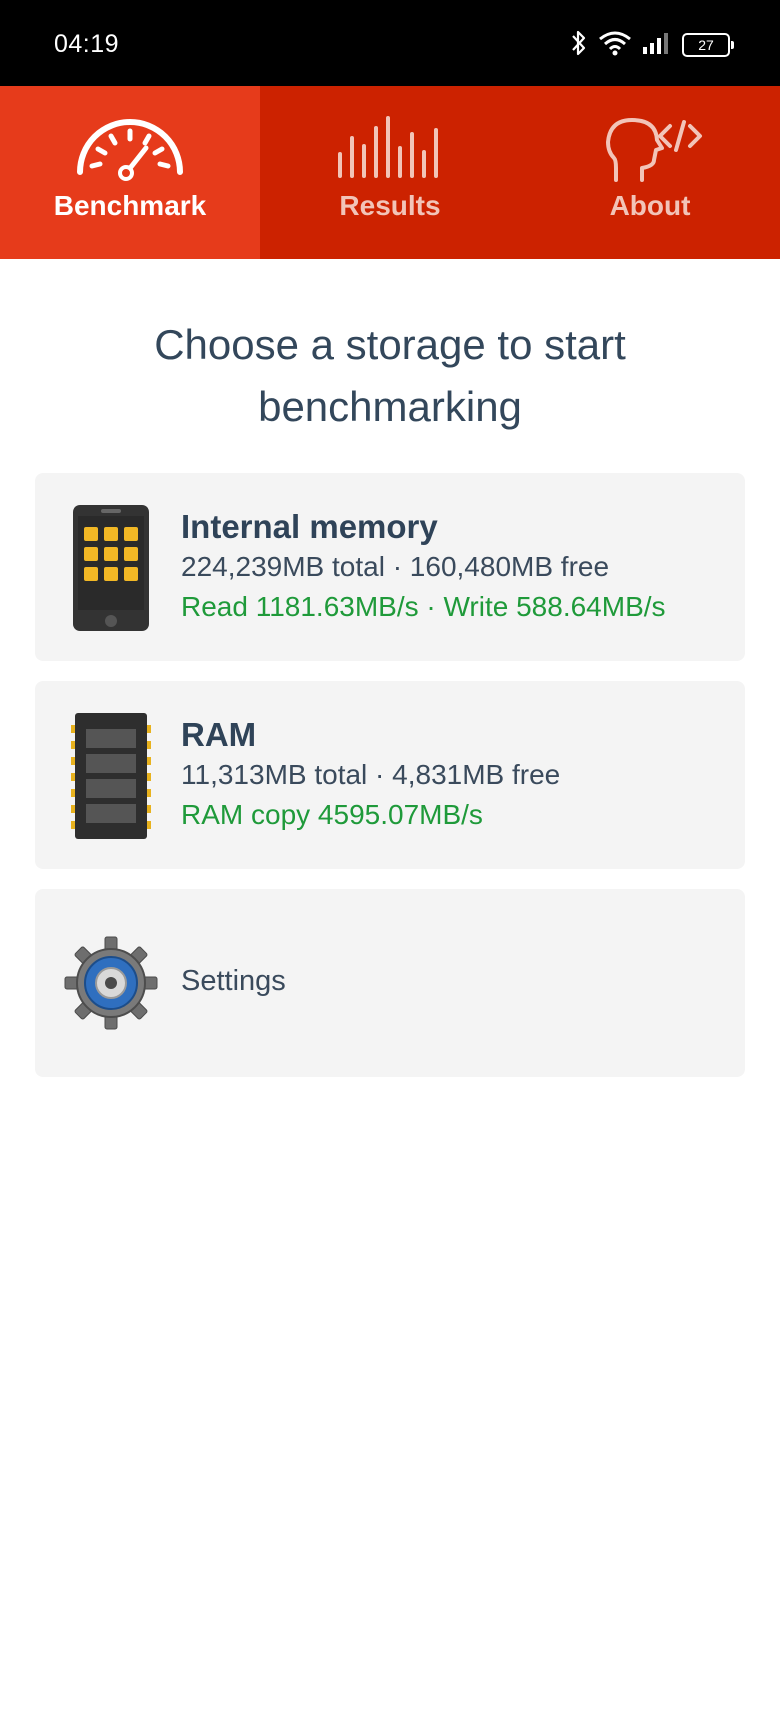 The width and height of the screenshot is (780, 1716). Describe the element at coordinates (615, 45) in the screenshot. I see `wifi-icon` at that location.